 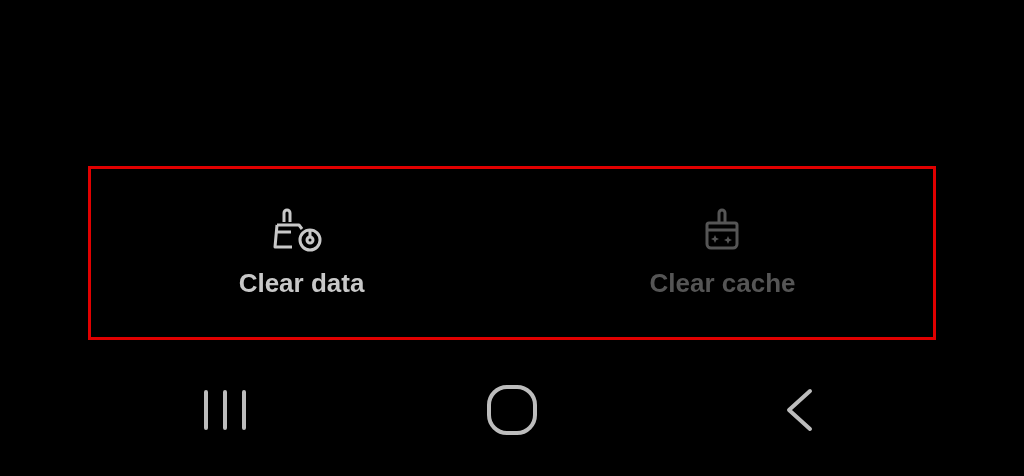 What do you see at coordinates (301, 253) in the screenshot?
I see `action-button: Clear data` at bounding box center [301, 253].